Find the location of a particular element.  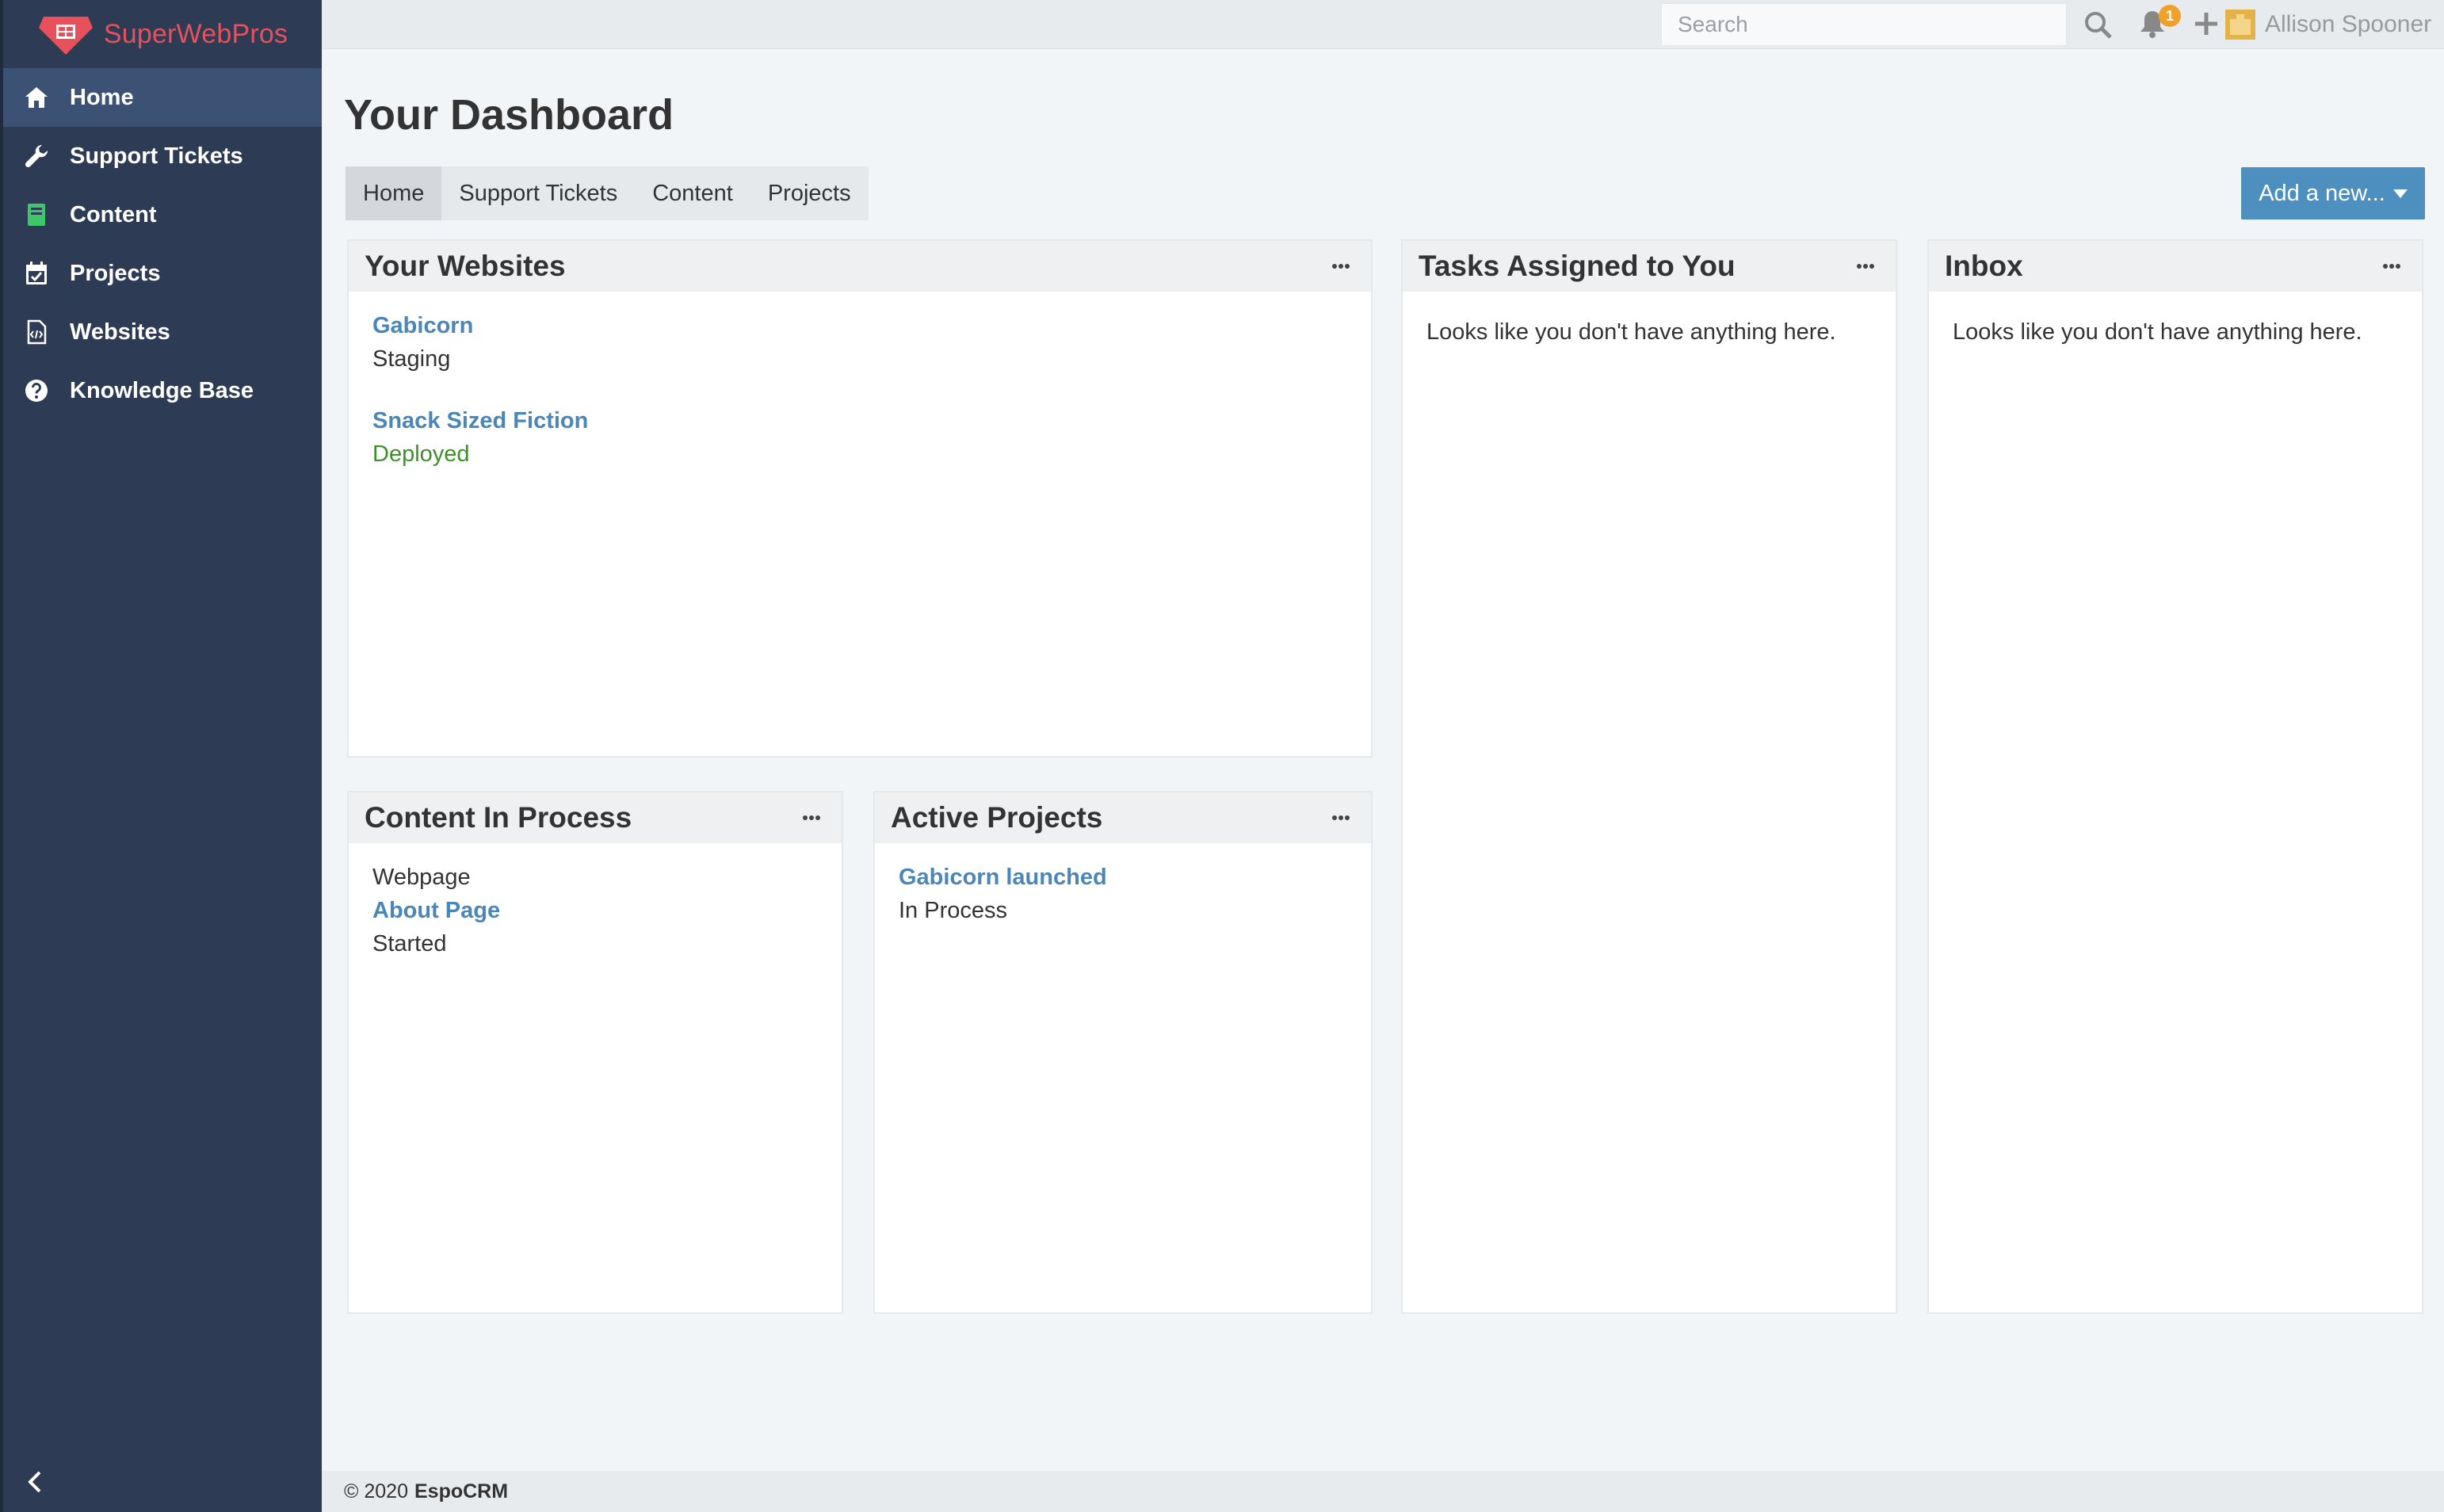

sidebar-item-label: Knowledge Base is located at coordinates (162, 390).